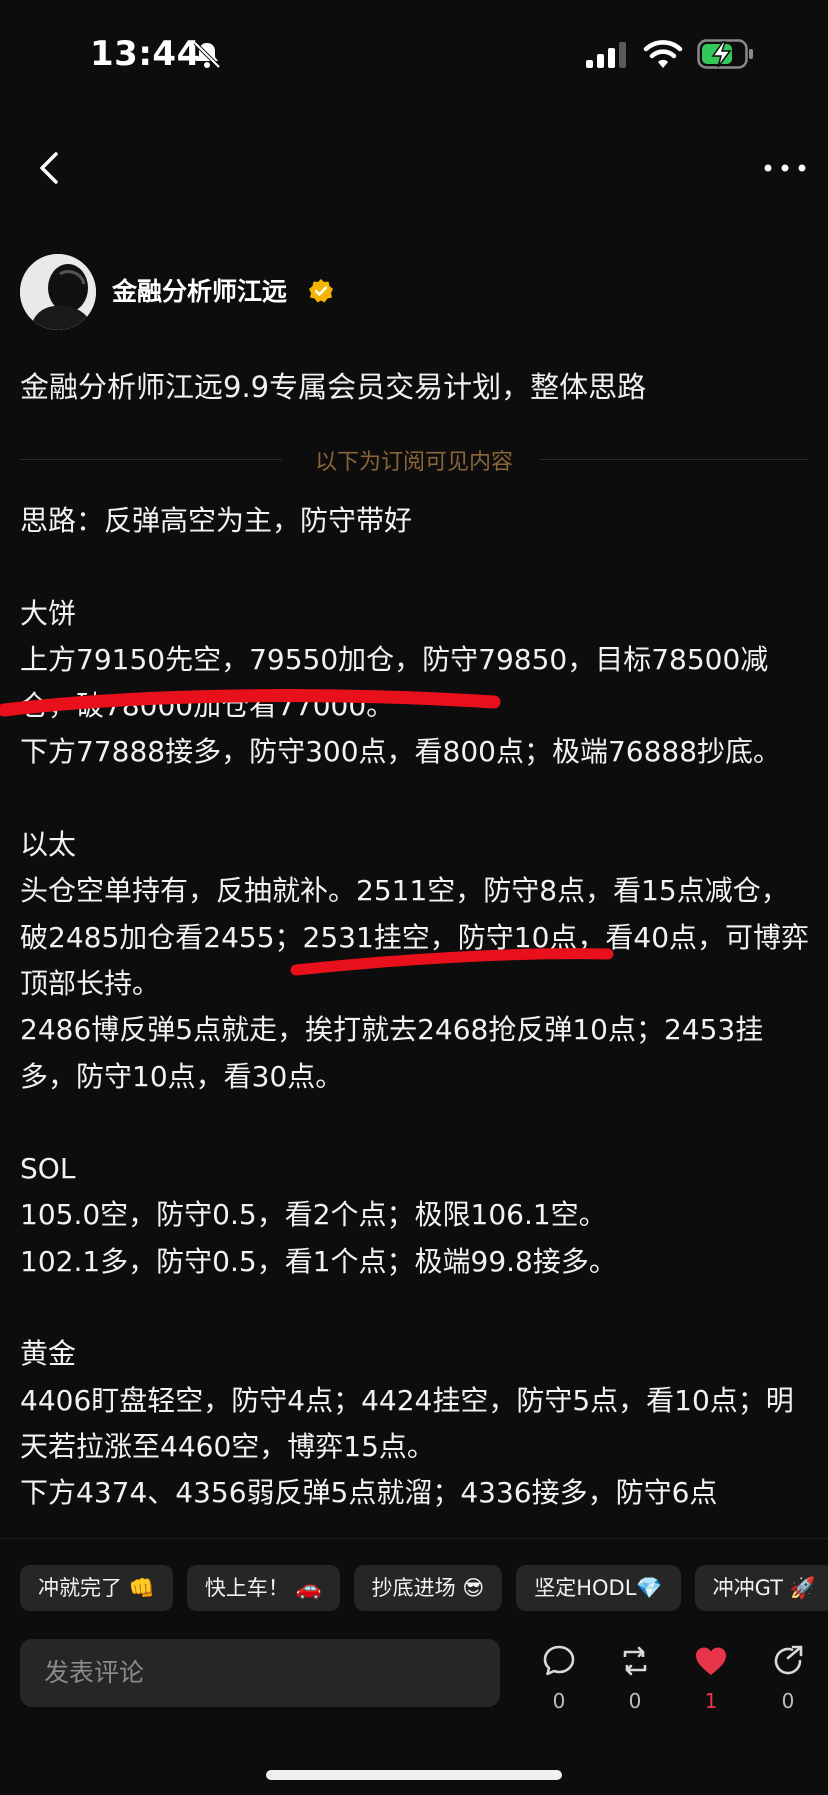 Image resolution: width=828 pixels, height=1795 pixels. What do you see at coordinates (414, 55) in the screenshot?
I see `status-bar: 13:44` at bounding box center [414, 55].